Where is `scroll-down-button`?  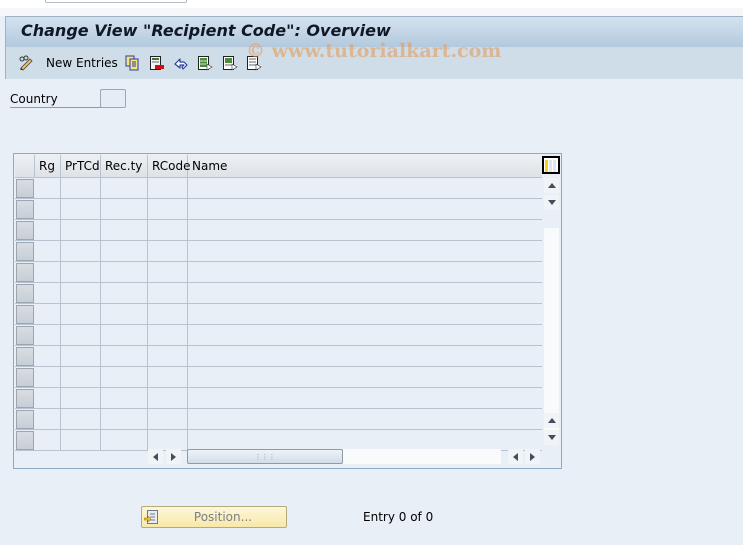 scroll-down-button is located at coordinates (551, 202).